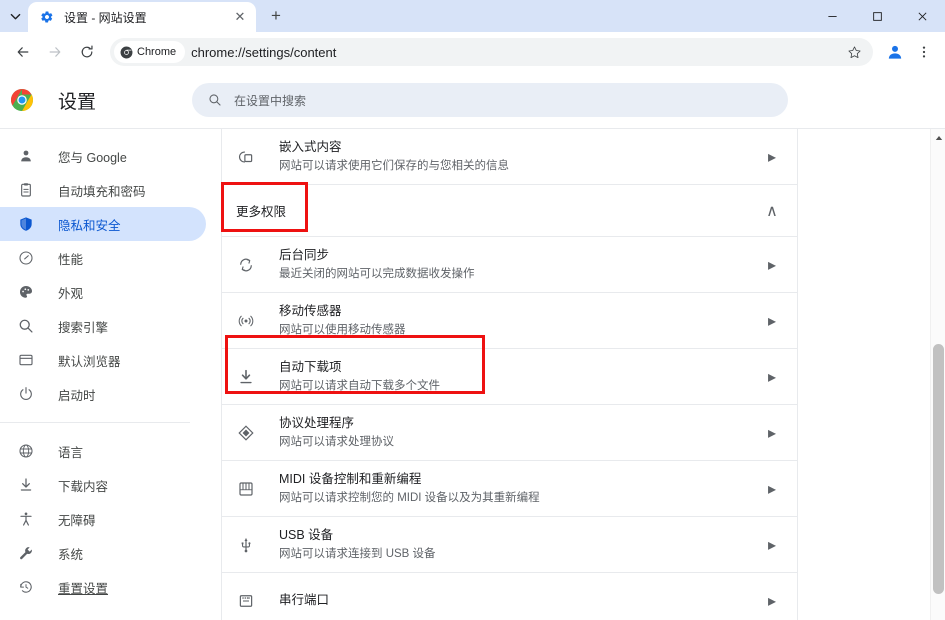 Image resolution: width=945 pixels, height=620 pixels. What do you see at coordinates (26, 587) in the screenshot?
I see `history-restore-icon` at bounding box center [26, 587].